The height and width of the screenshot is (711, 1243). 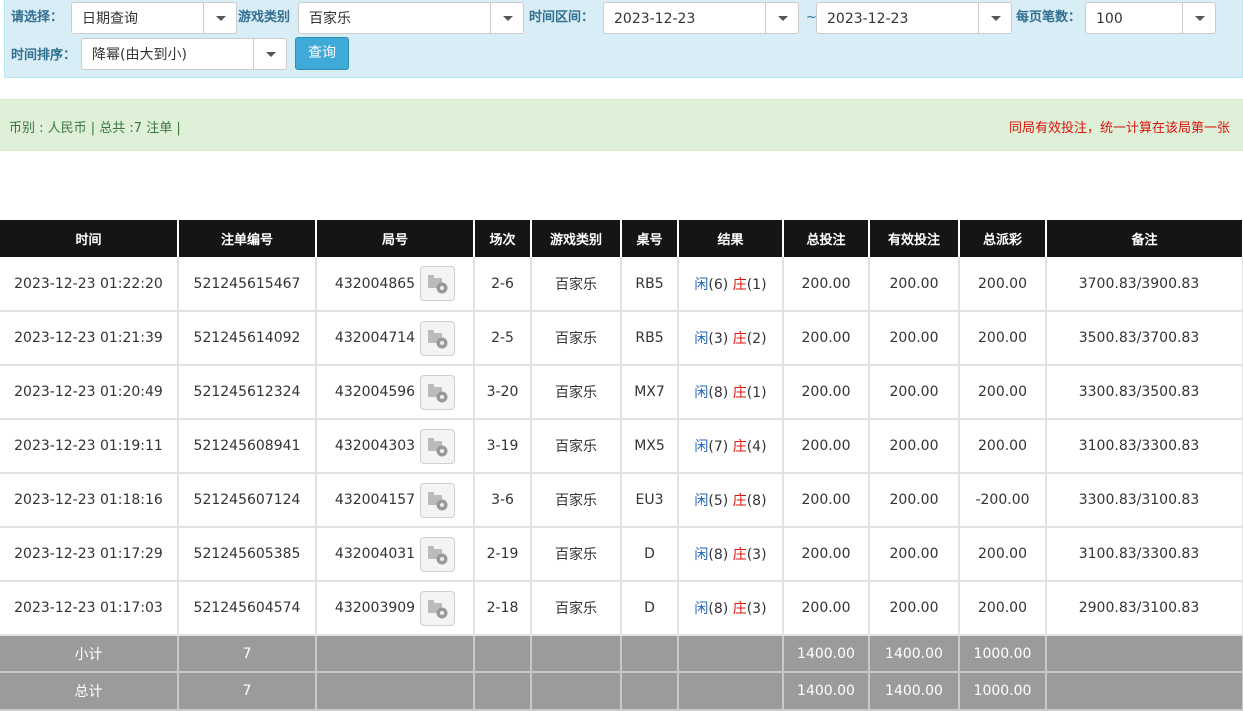 I want to click on player-score: (8), so click(x=718, y=609).